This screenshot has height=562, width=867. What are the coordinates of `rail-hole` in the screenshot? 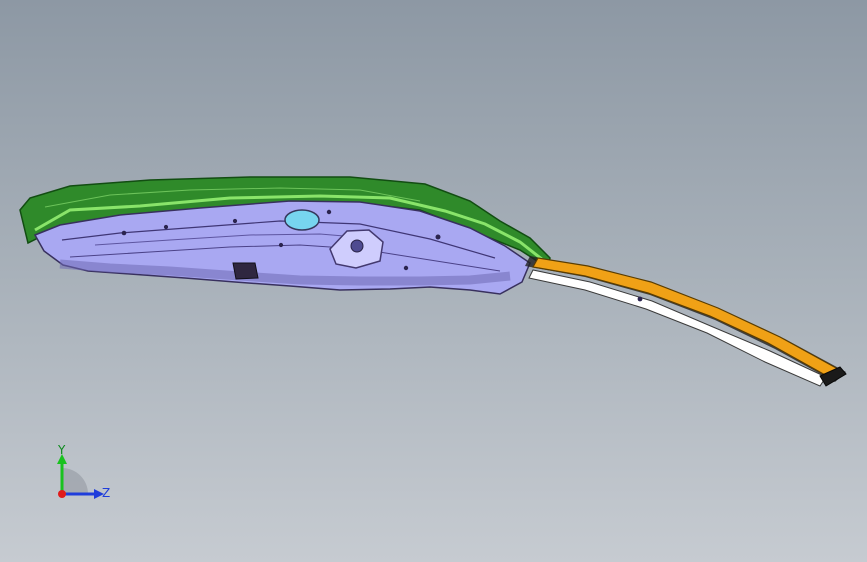 It's located at (640, 299).